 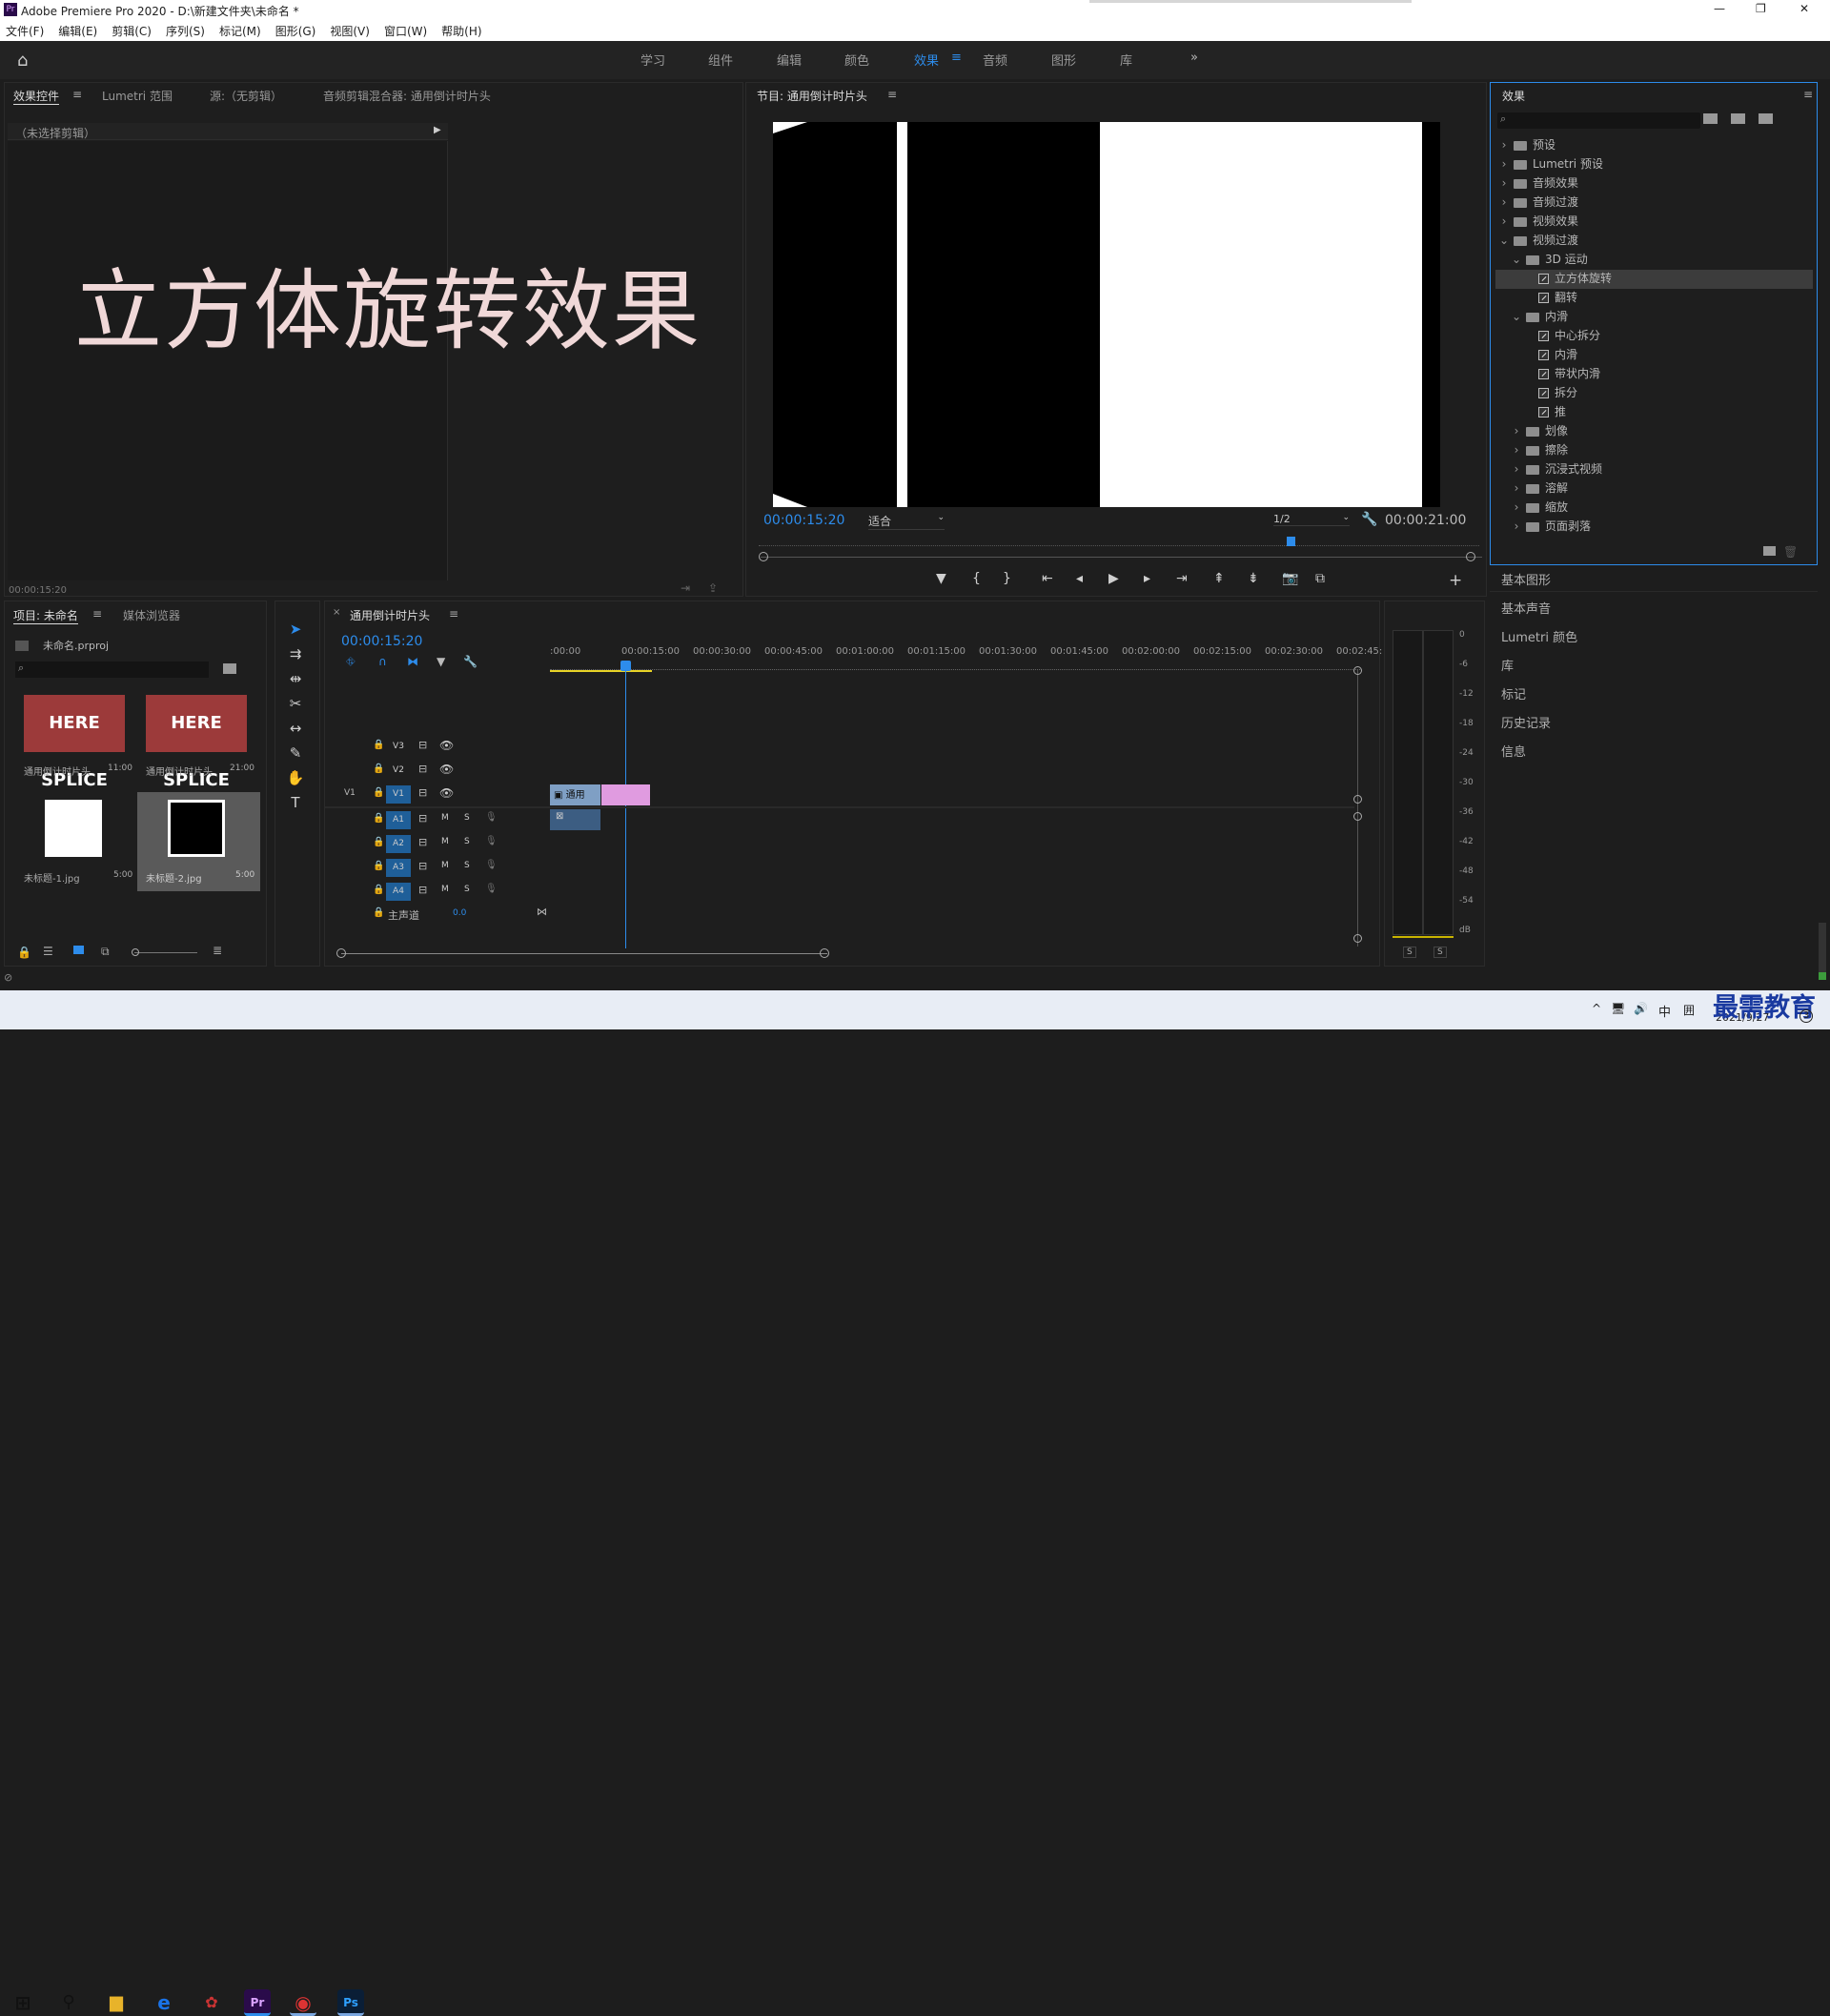 I want to click on network-icon: 🖥, so click(x=1618, y=1008).